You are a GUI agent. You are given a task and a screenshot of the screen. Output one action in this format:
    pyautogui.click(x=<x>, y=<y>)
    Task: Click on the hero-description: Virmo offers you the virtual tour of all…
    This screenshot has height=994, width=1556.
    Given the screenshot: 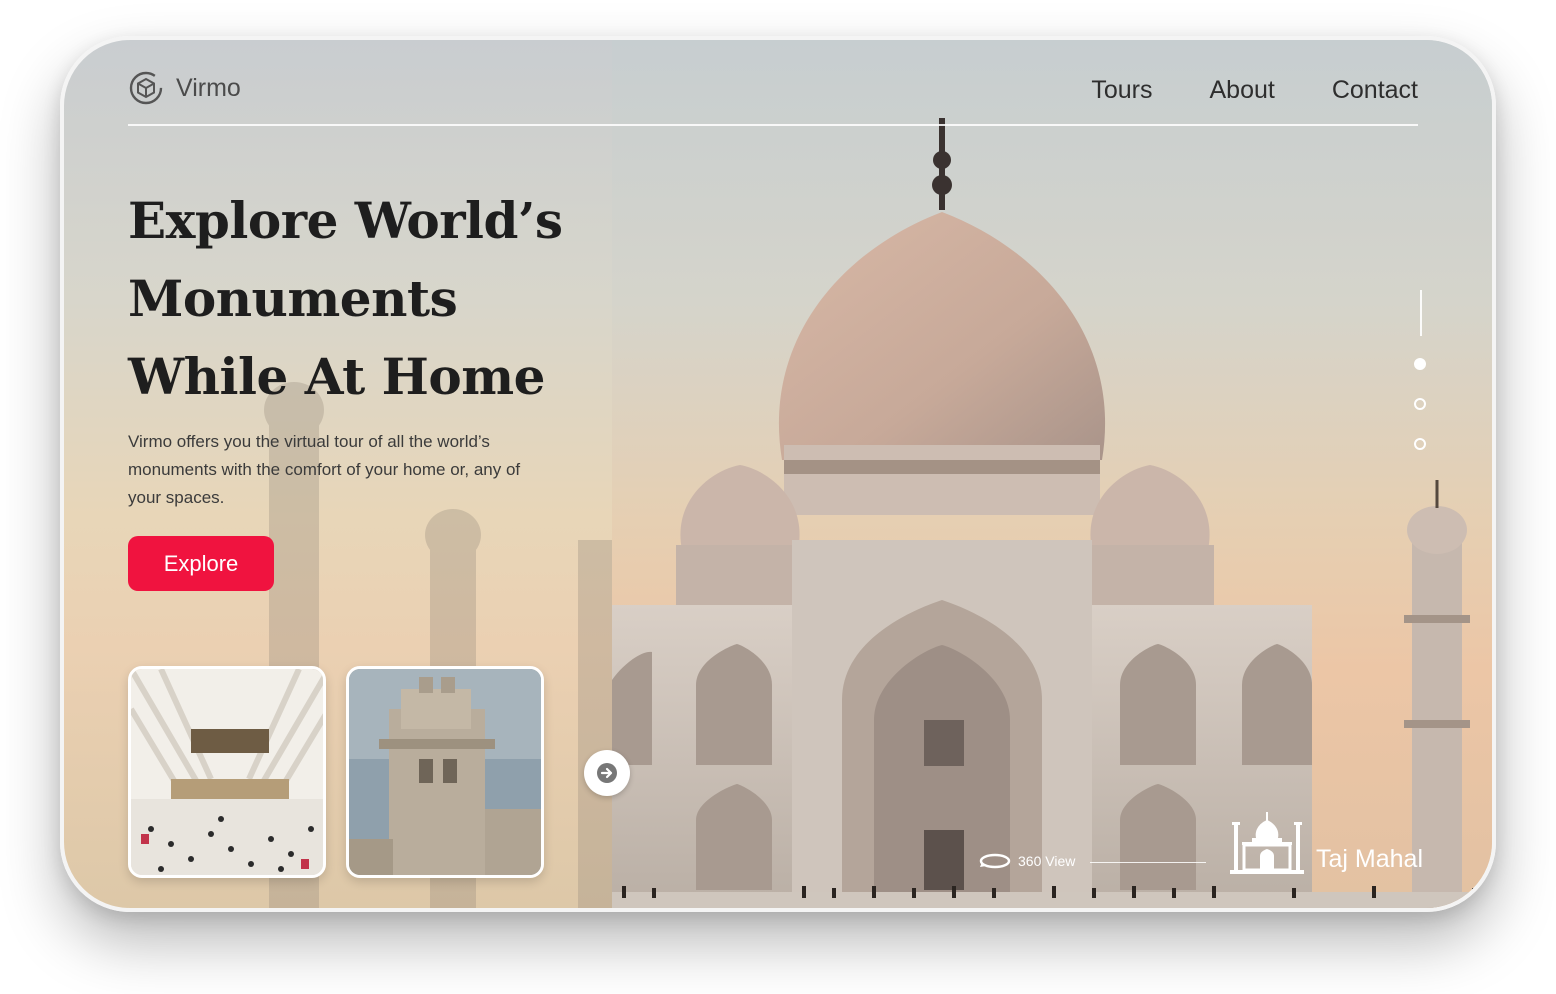 What is the action you would take?
    pyautogui.click(x=324, y=469)
    